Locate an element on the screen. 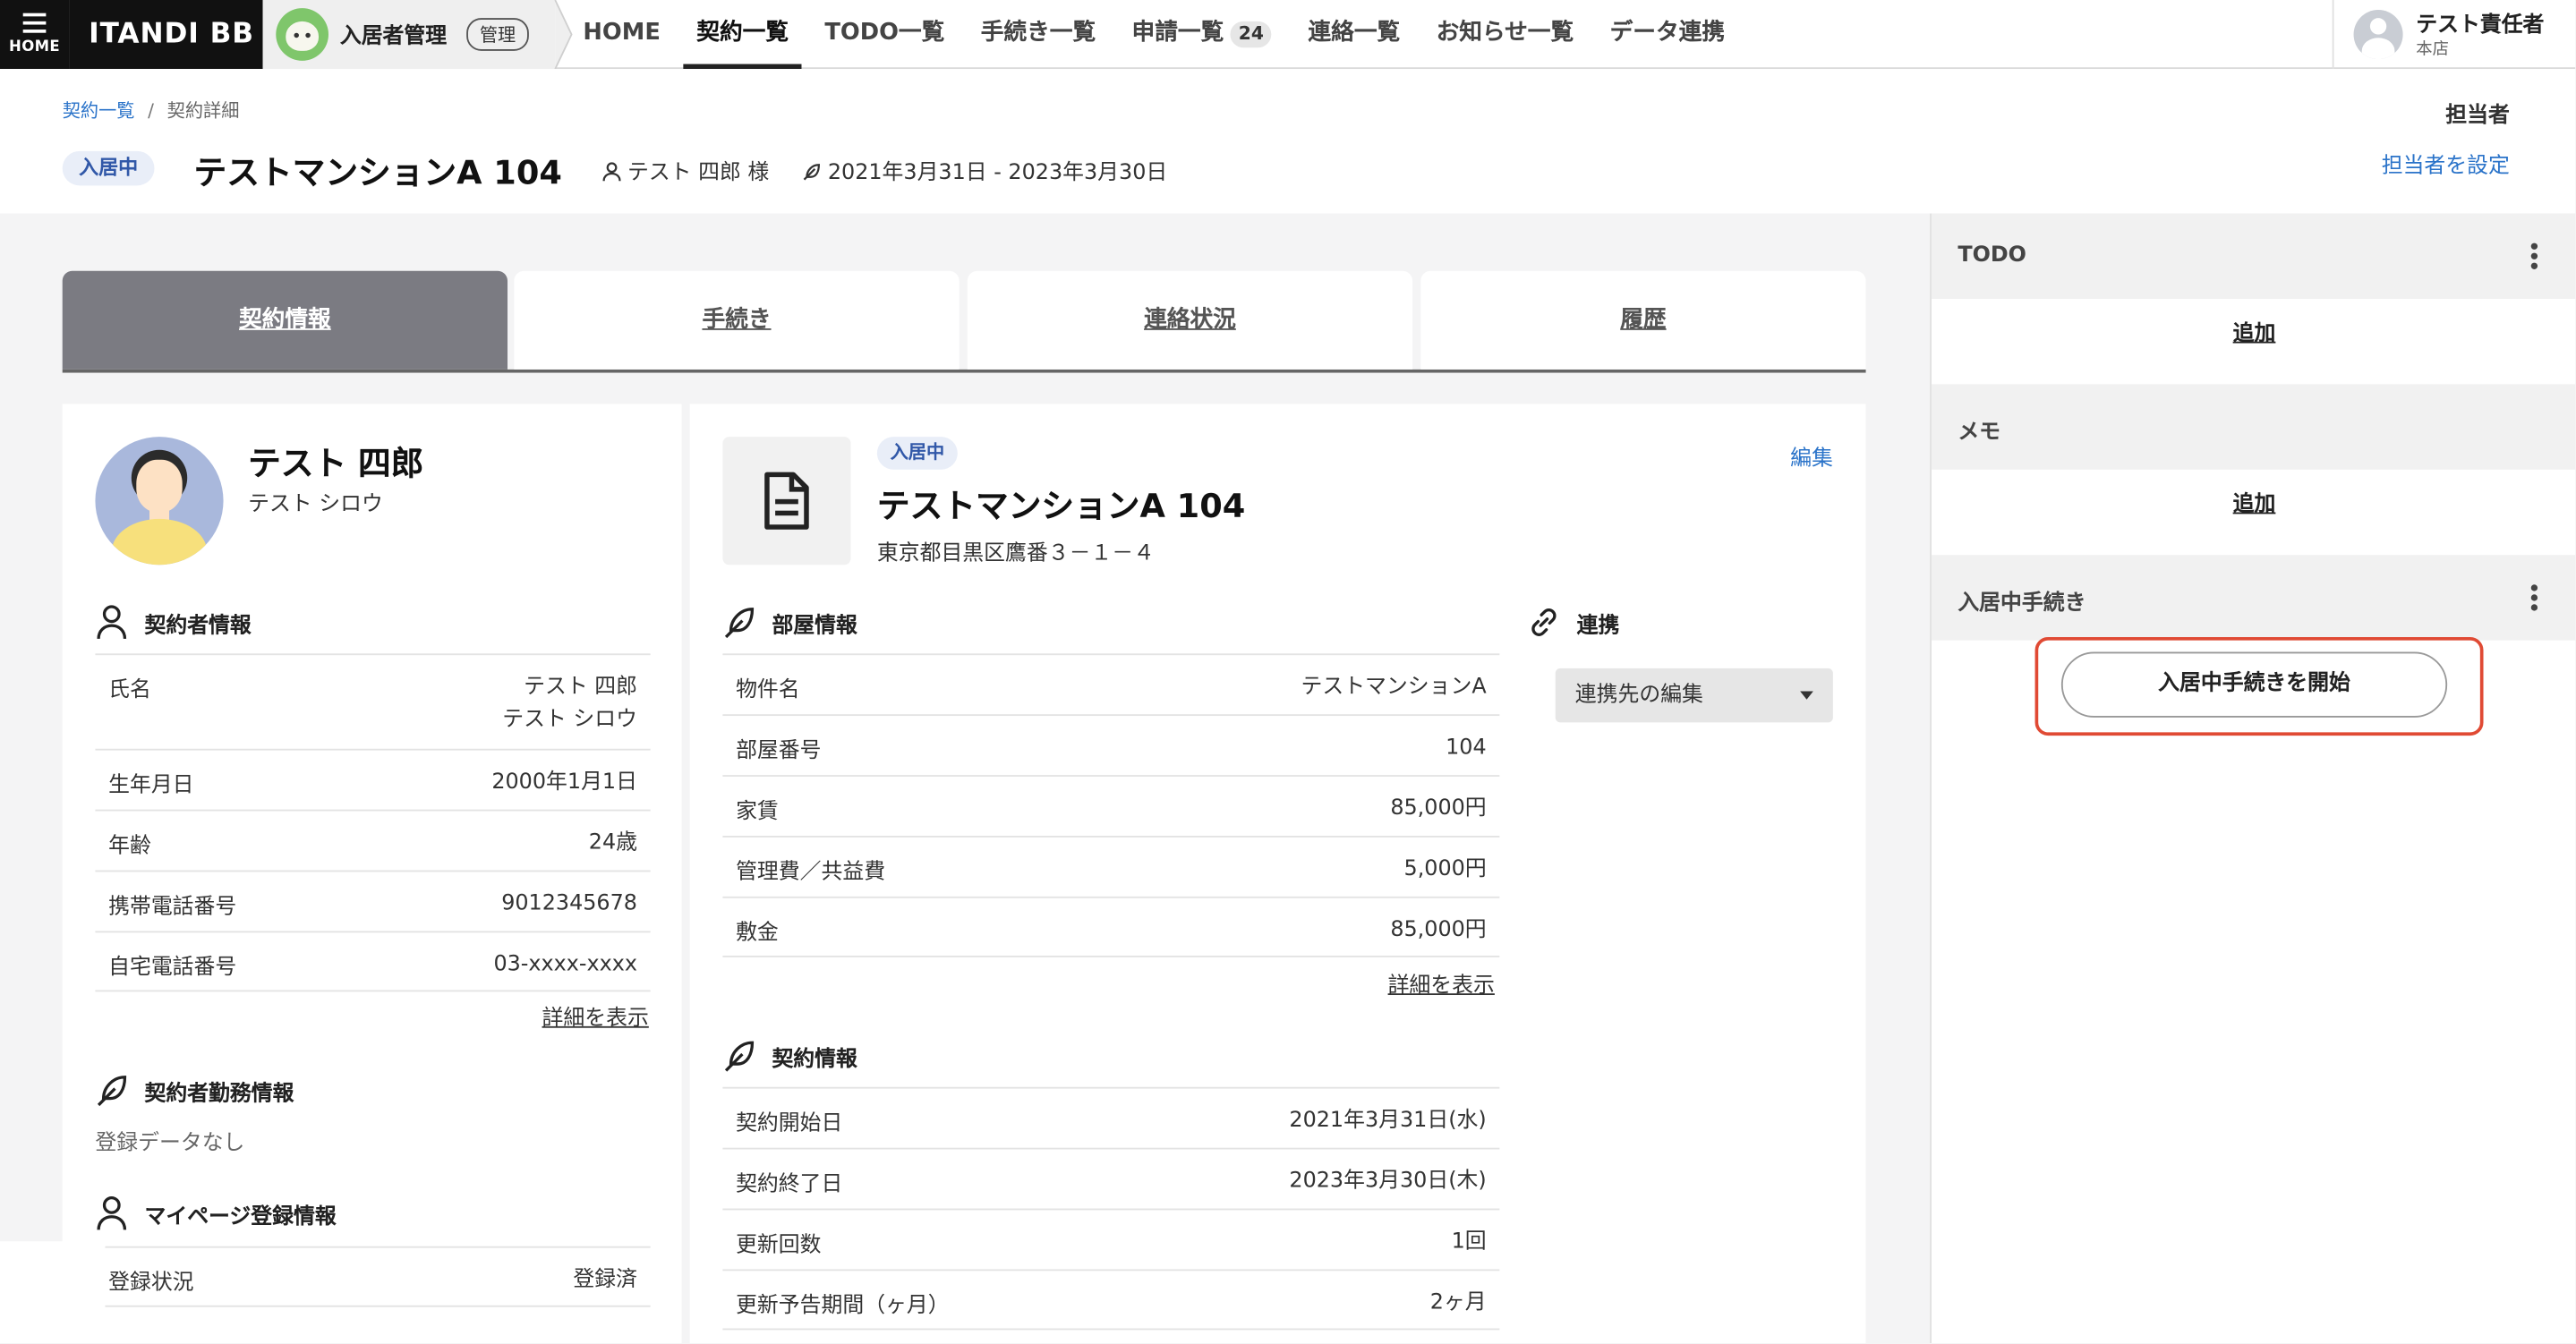 The width and height of the screenshot is (2576, 1344). contract-info-heading: 契約情報 is located at coordinates (789, 1056).